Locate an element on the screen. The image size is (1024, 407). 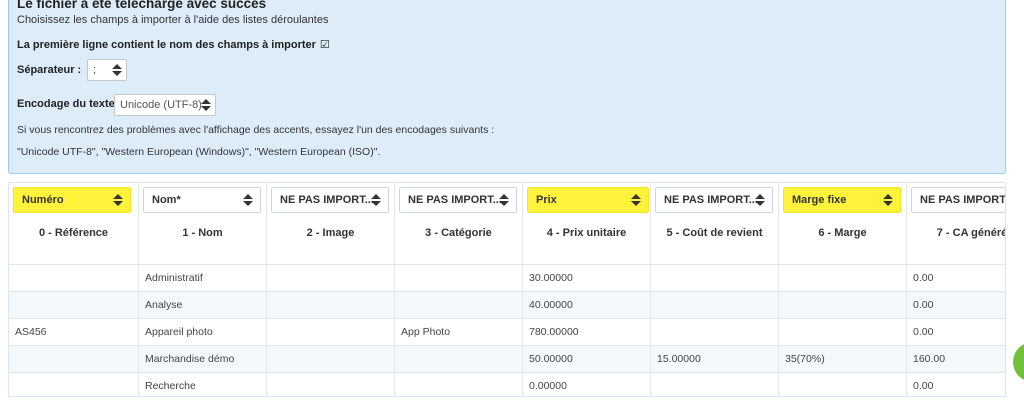
field-mapping-value: Prix is located at coordinates (546, 200).